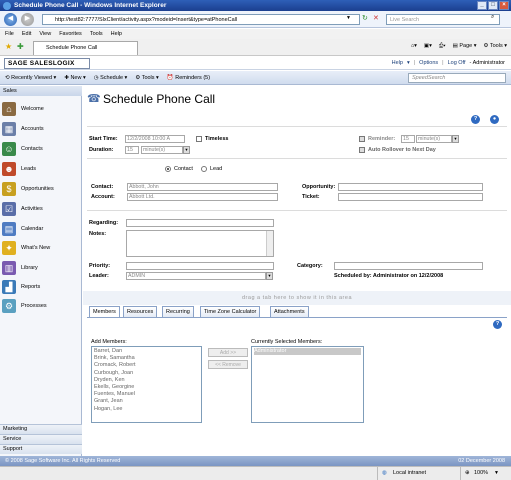 Image resolution: width=511 pixels, height=480 pixels. What do you see at coordinates (8, 46) in the screenshot?
I see `favorites-star-icon: ★` at bounding box center [8, 46].